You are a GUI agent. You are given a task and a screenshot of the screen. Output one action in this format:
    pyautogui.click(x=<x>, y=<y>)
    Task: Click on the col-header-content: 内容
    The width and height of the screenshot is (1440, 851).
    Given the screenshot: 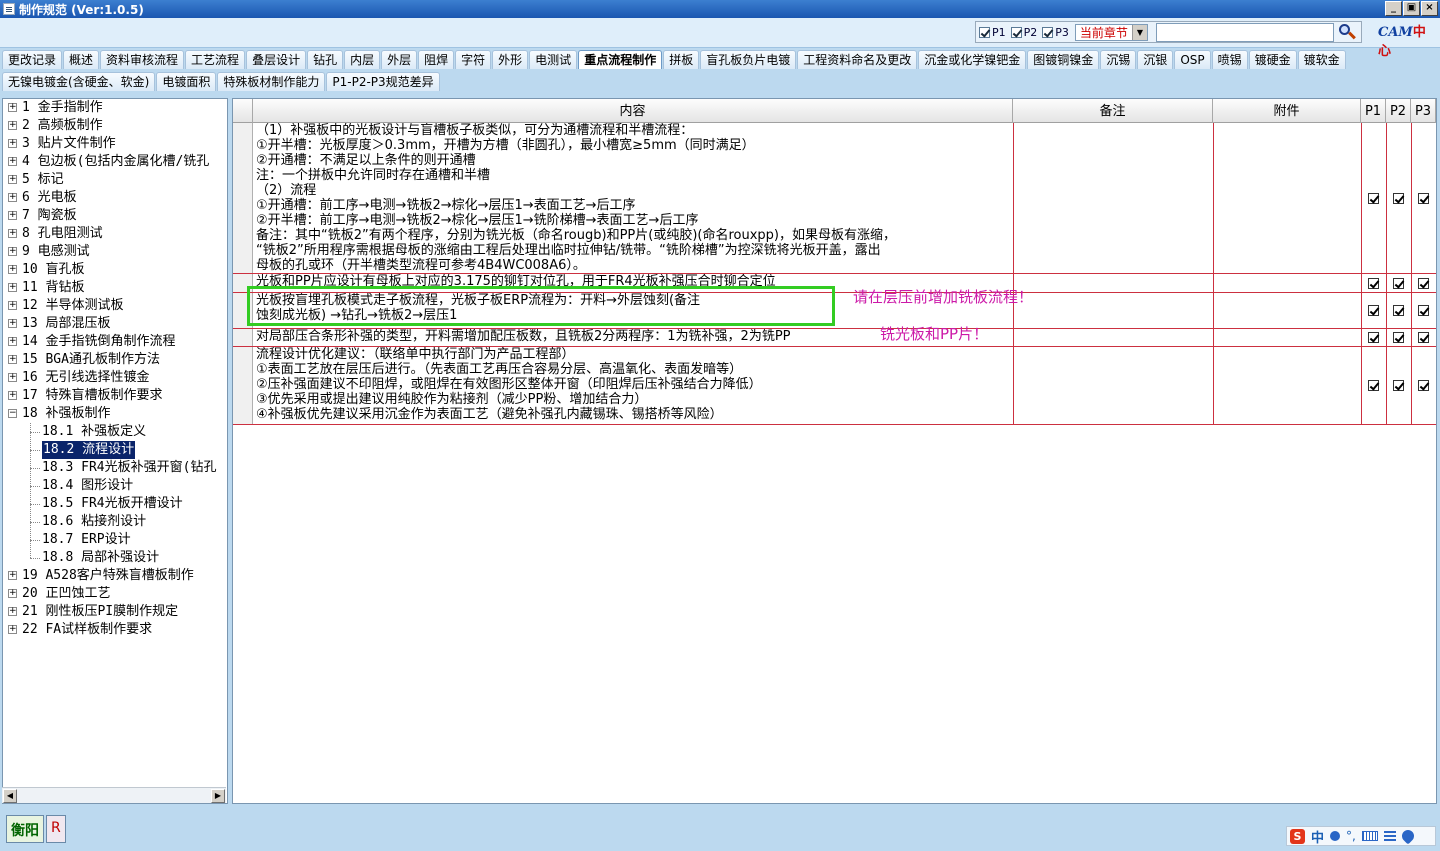 What is the action you would take?
    pyautogui.click(x=633, y=111)
    